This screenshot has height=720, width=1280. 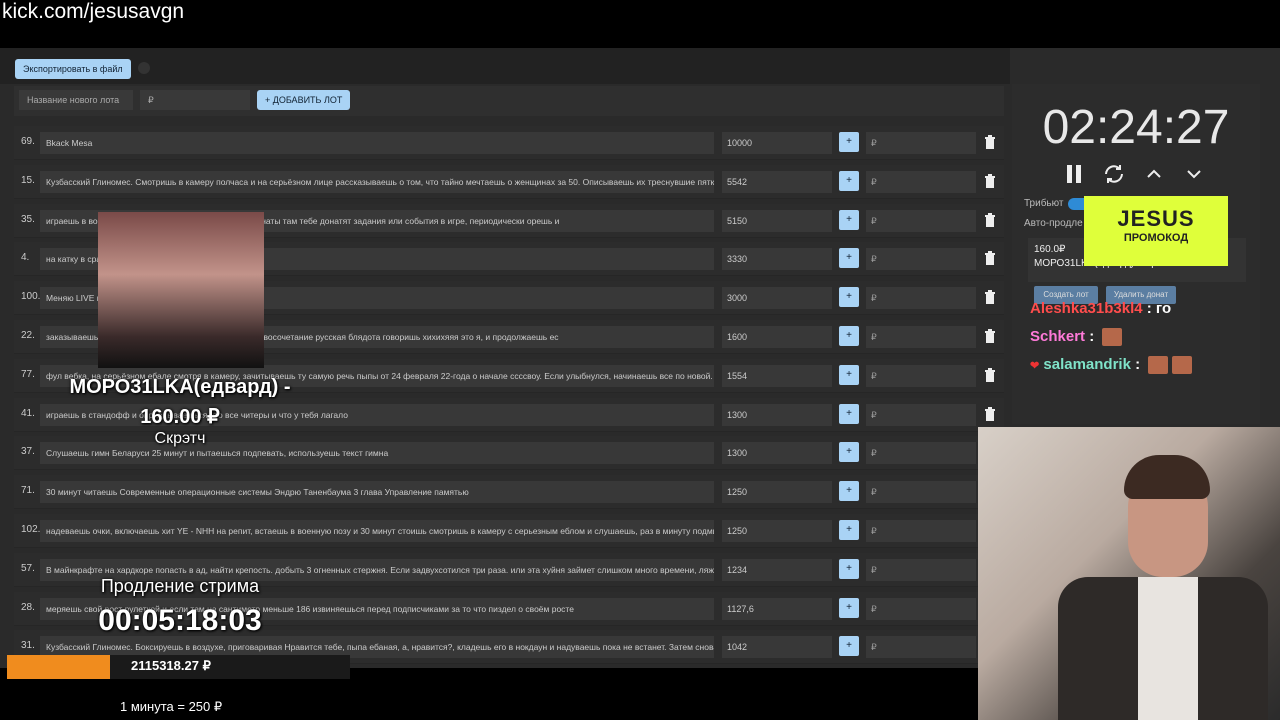 What do you see at coordinates (144, 68) in the screenshot?
I see `theme-toggle` at bounding box center [144, 68].